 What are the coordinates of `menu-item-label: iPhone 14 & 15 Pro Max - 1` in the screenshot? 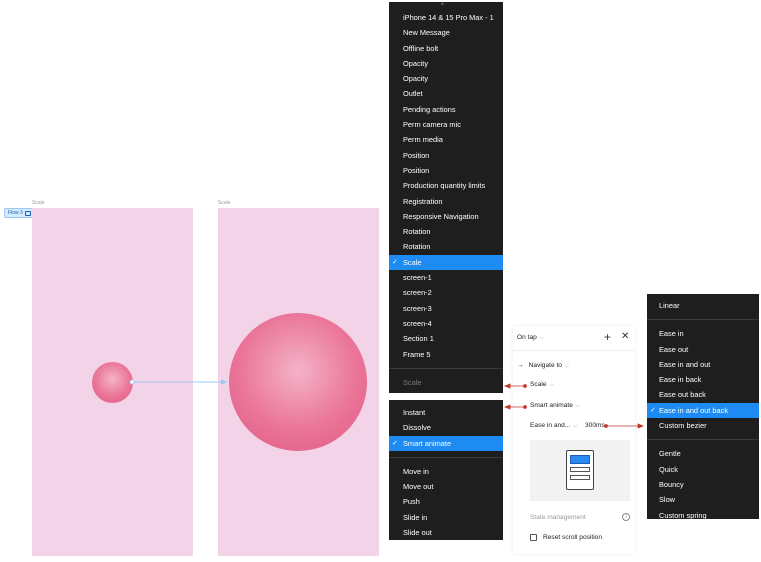 It's located at (448, 17).